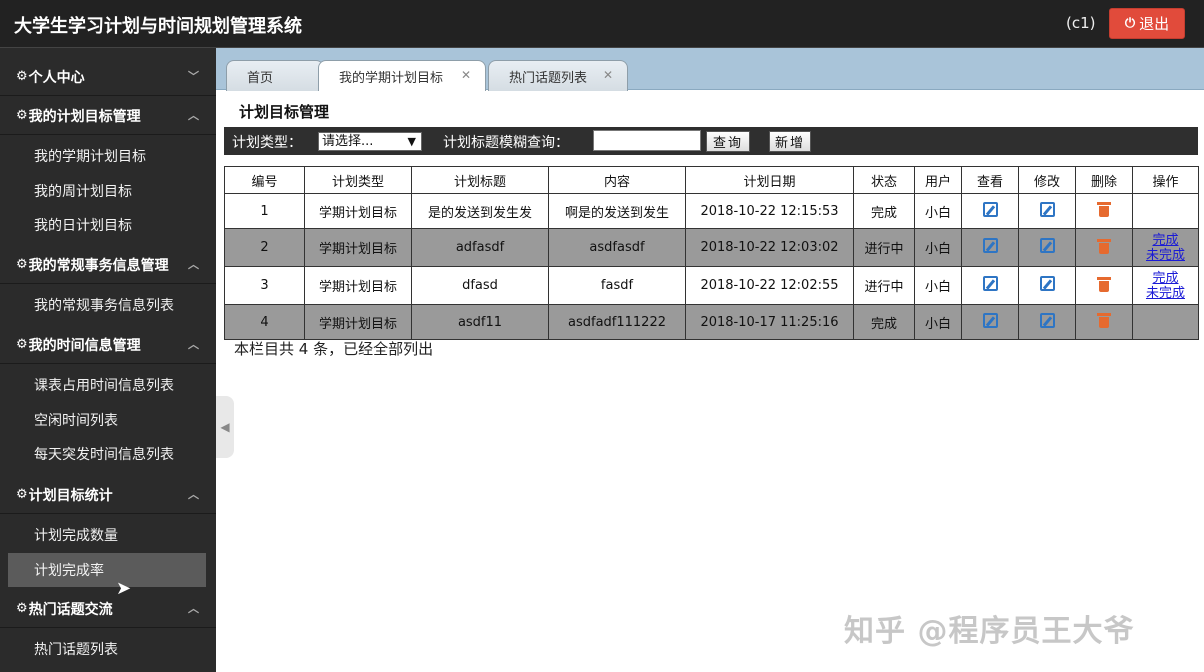 The image size is (1204, 672). What do you see at coordinates (647, 140) in the screenshot?
I see `title-query-input` at bounding box center [647, 140].